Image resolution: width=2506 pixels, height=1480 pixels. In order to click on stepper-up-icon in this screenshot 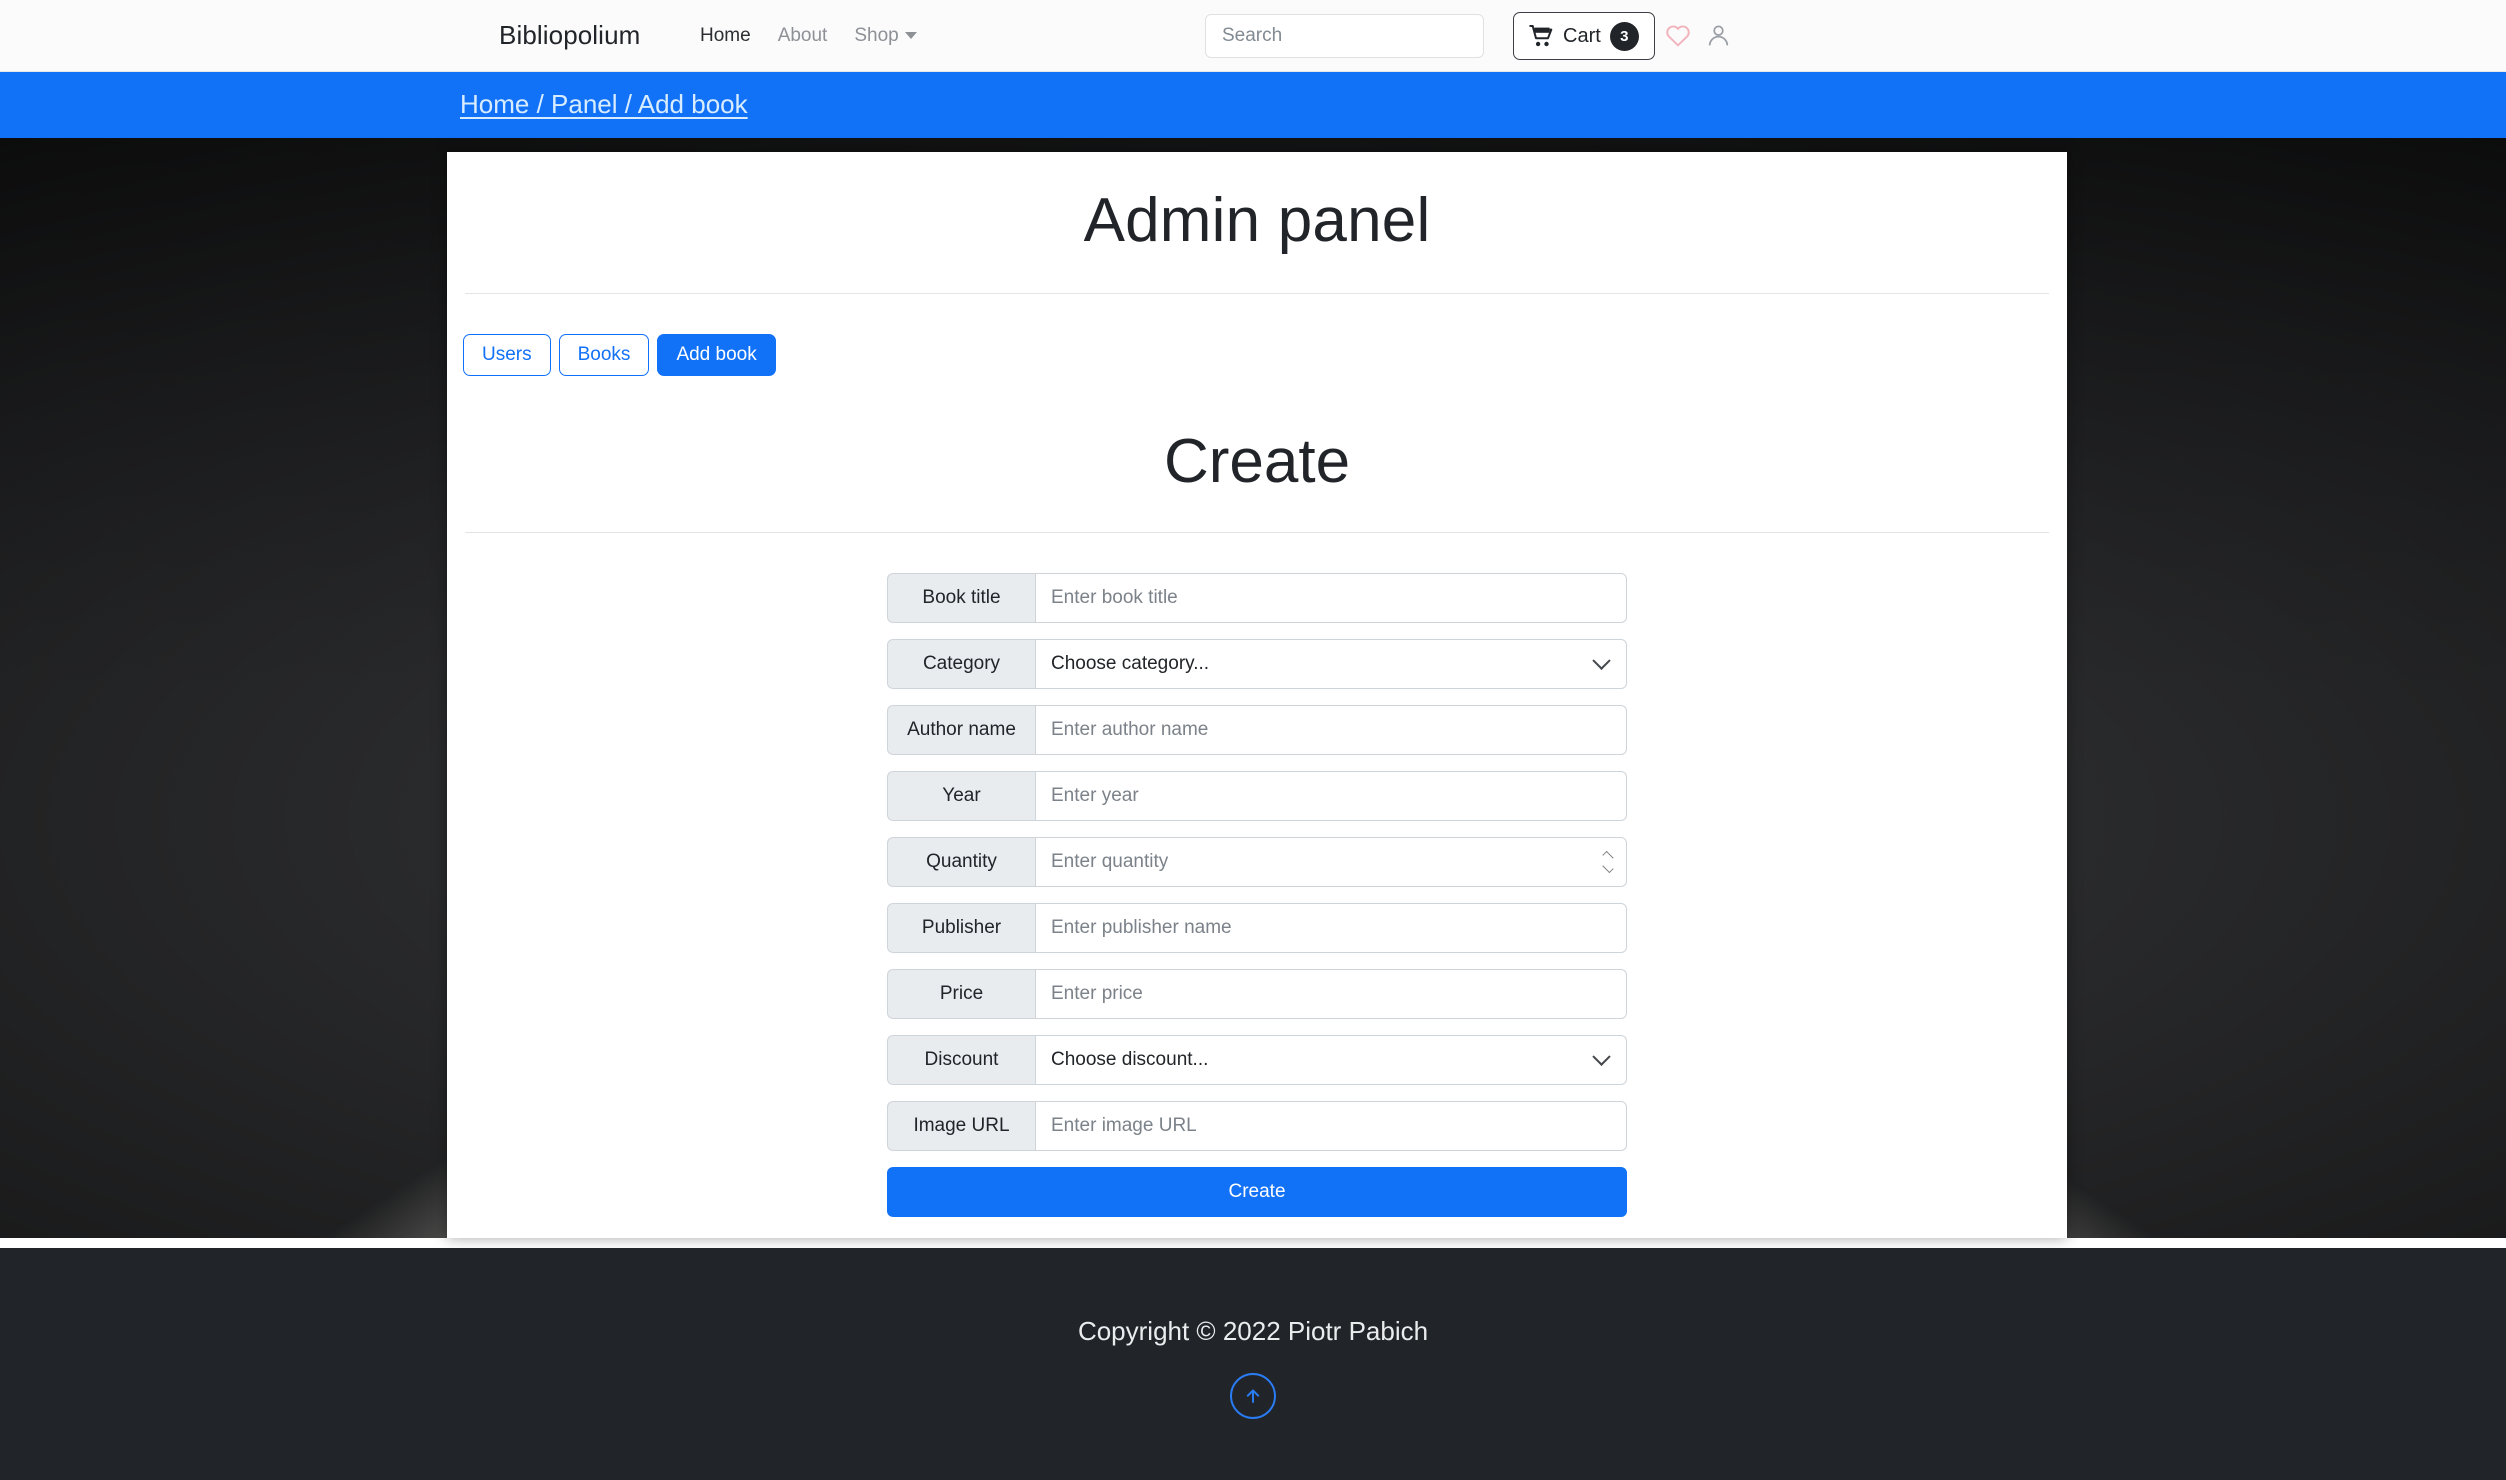, I will do `click(1608, 856)`.